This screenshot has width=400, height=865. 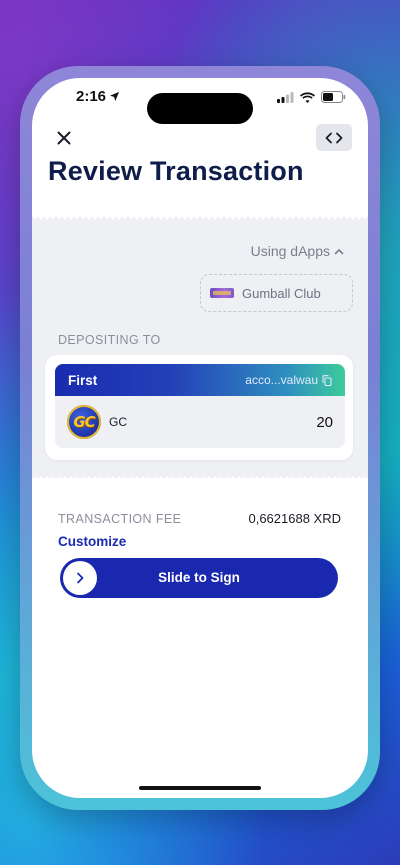 What do you see at coordinates (200, 108) in the screenshot?
I see `dynamic-island` at bounding box center [200, 108].